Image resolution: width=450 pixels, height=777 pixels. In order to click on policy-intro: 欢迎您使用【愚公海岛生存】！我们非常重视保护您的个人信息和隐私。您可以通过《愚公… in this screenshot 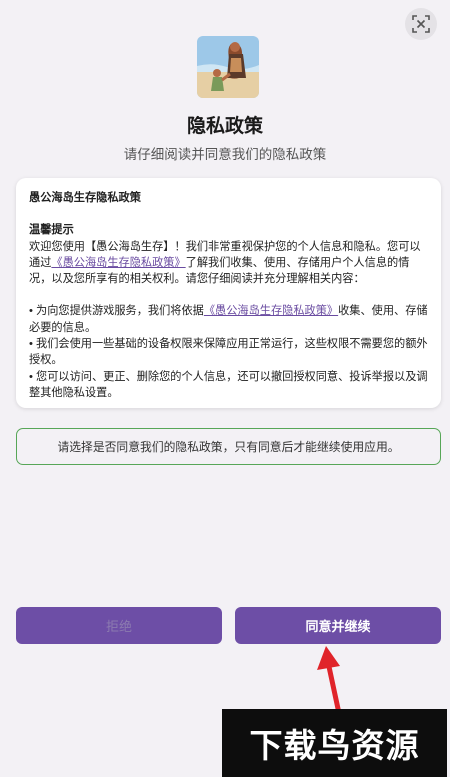, I will do `click(228, 263)`.